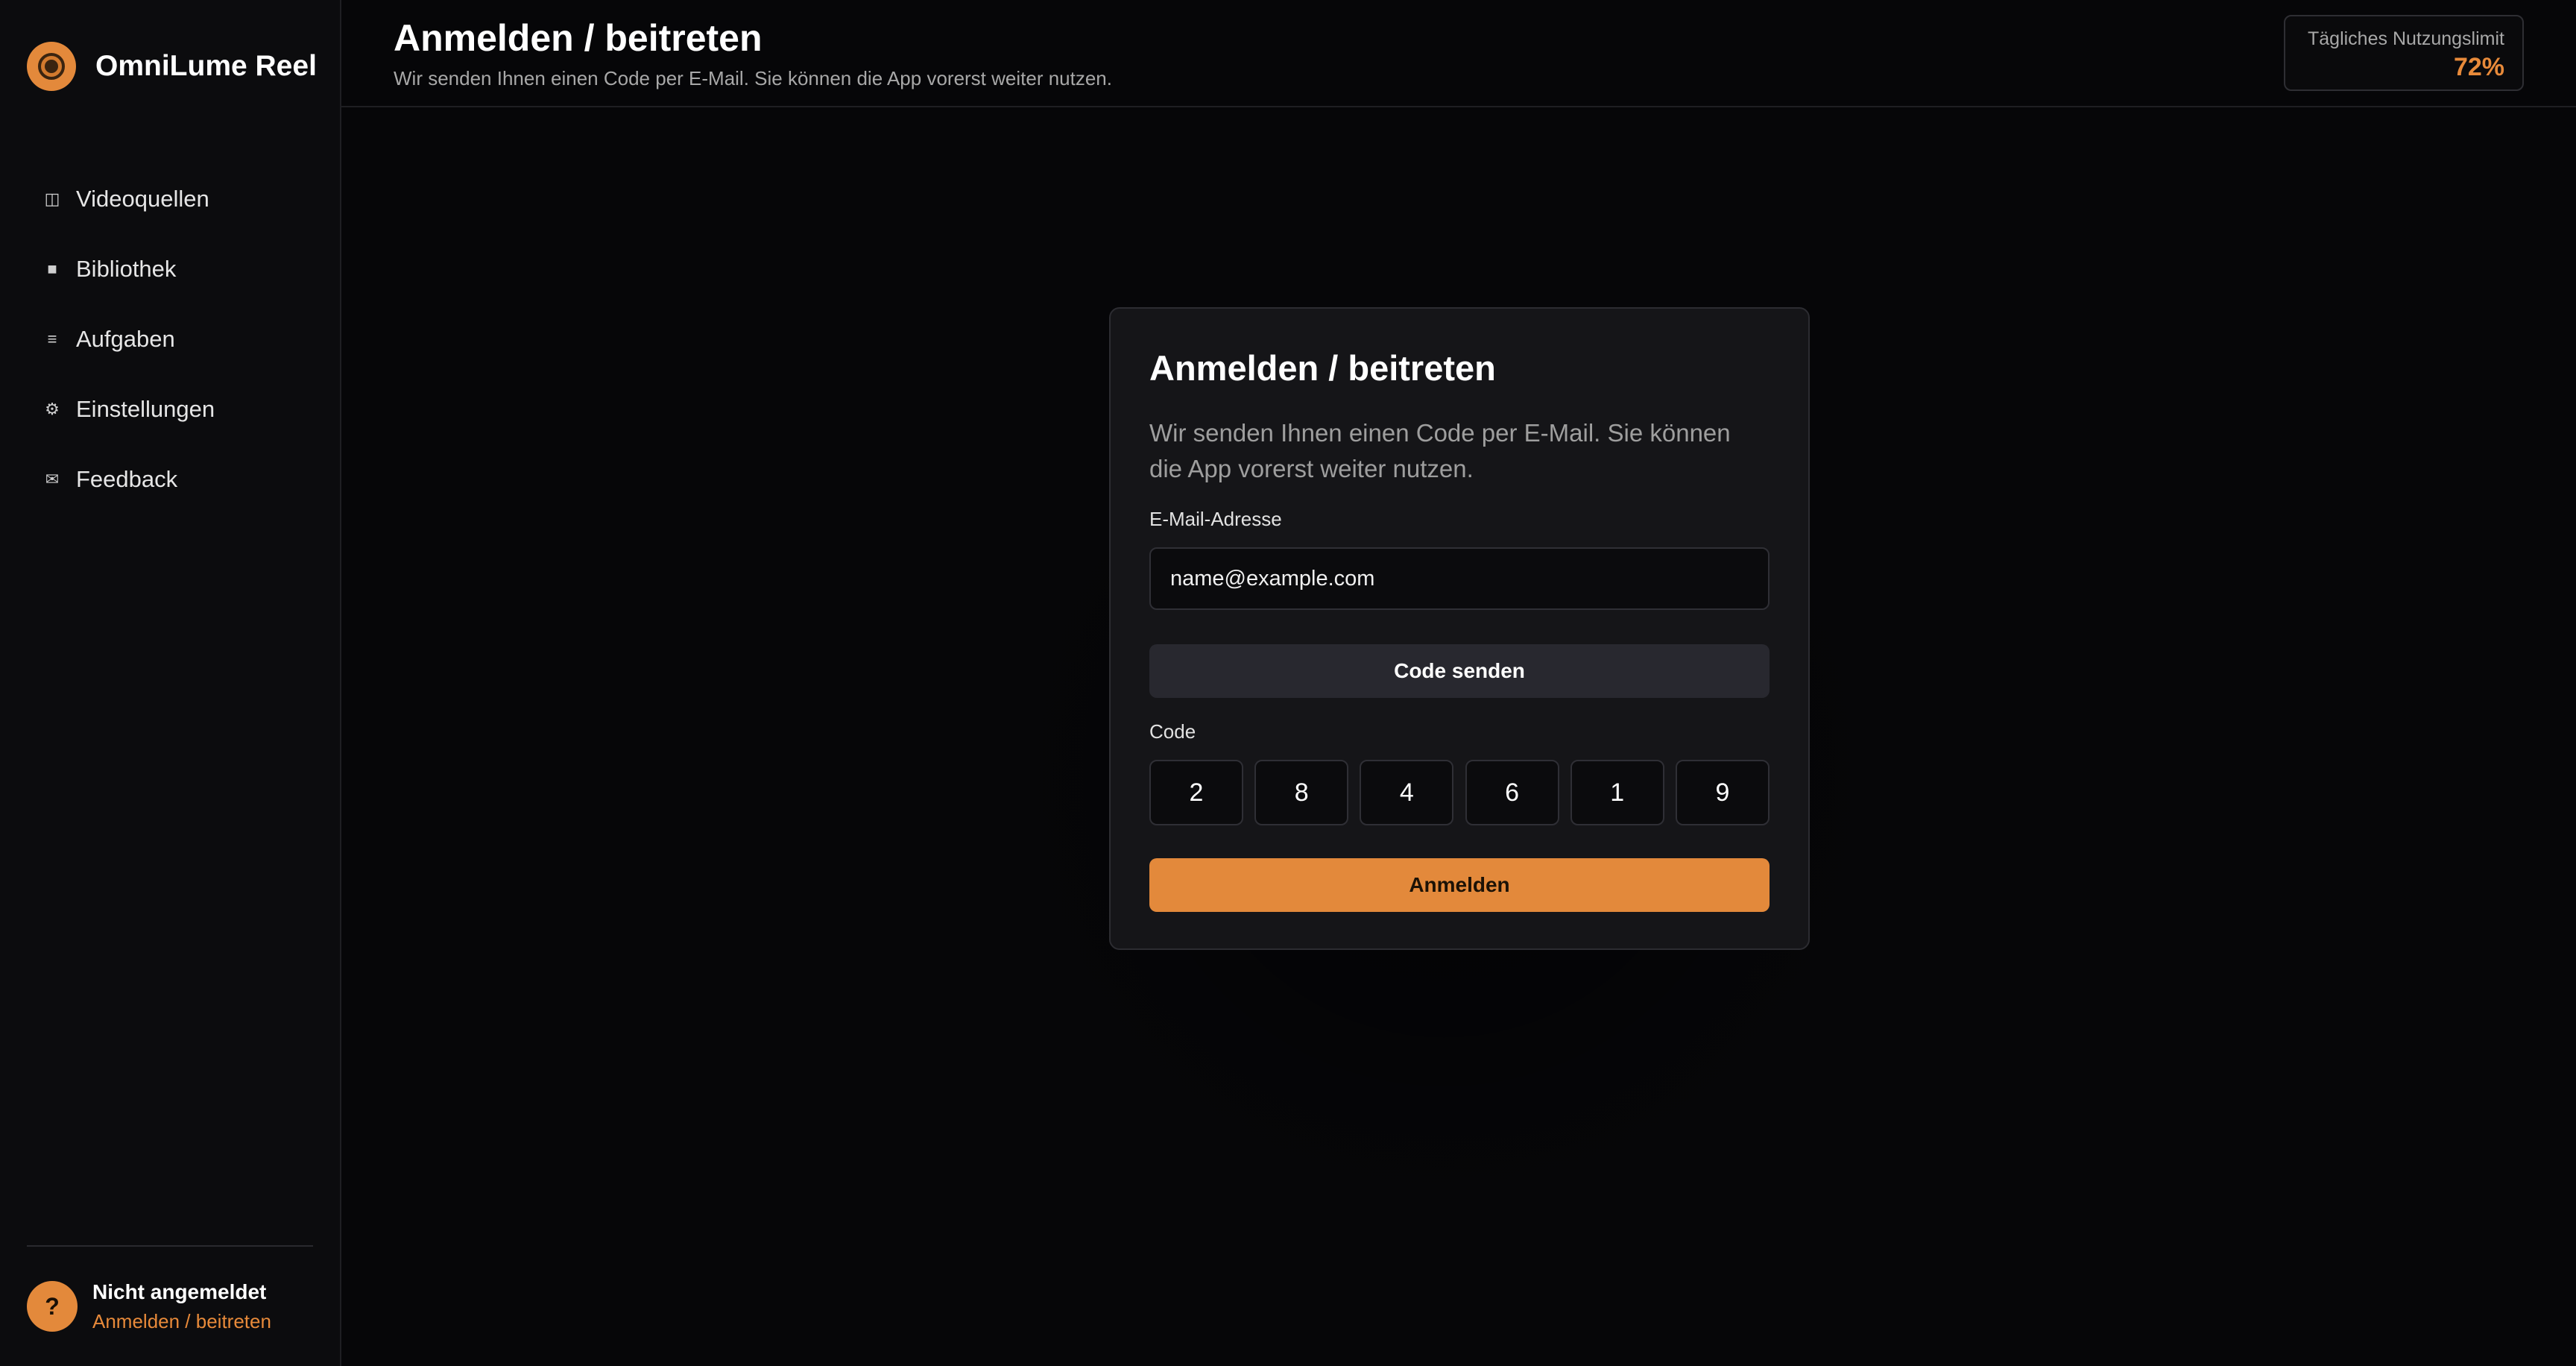 The width and height of the screenshot is (2576, 1366). I want to click on code-digit-3: 4, so click(1407, 792).